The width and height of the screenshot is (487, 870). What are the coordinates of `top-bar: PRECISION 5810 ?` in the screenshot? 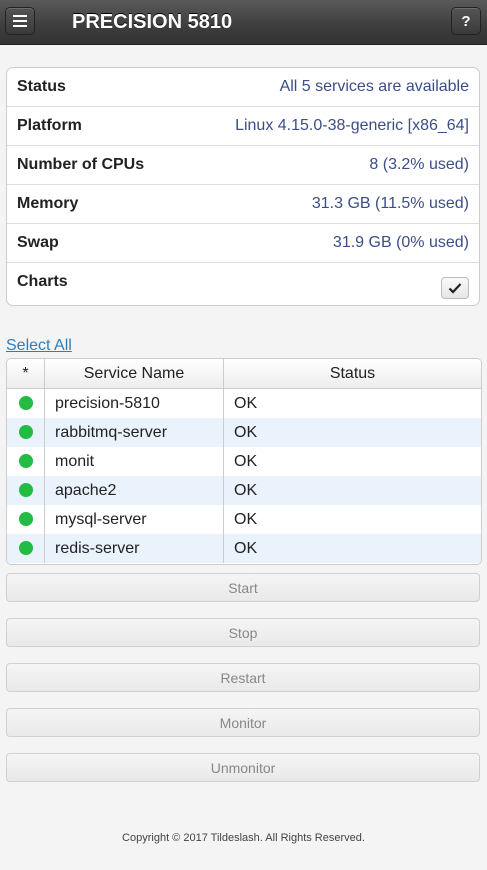 It's located at (243, 22).